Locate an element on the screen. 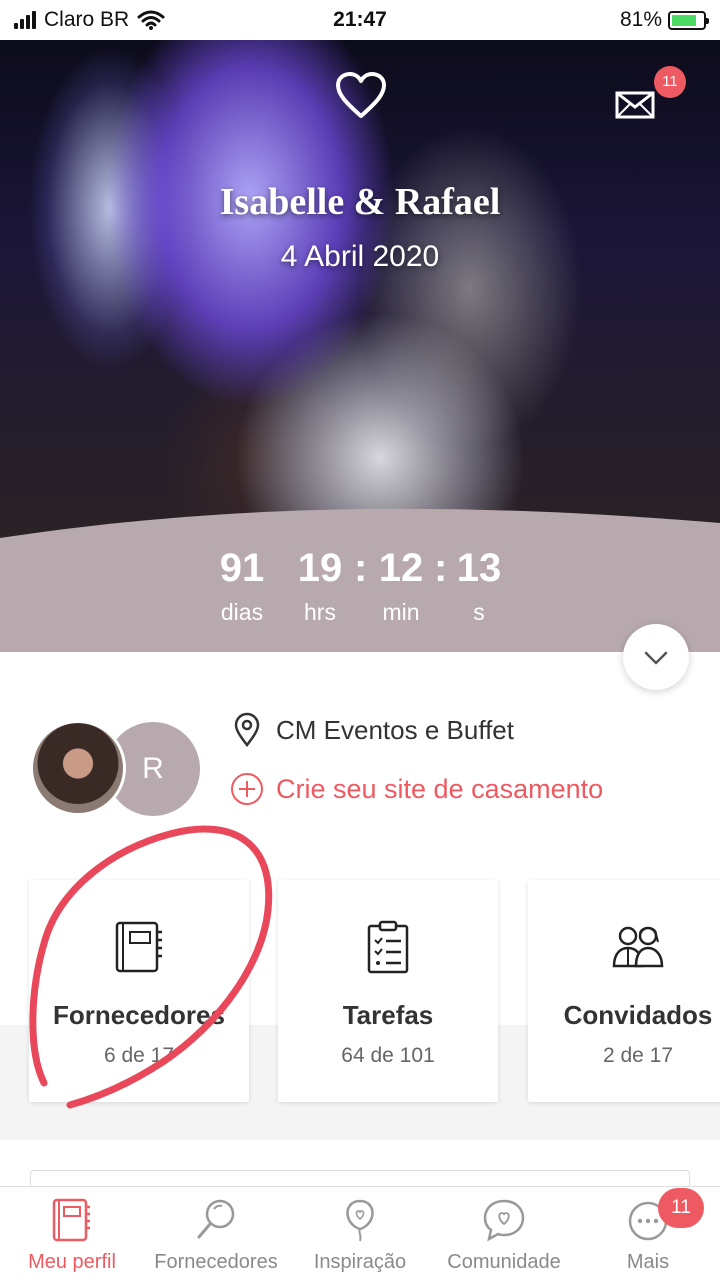 This screenshot has height=1280, width=720. create-site-link: Crie seu site de casamento is located at coordinates (416, 789).